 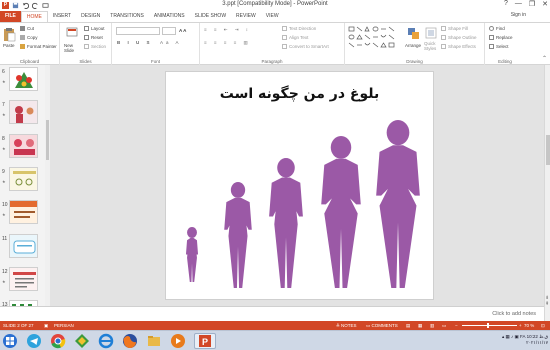 I want to click on reset-button: Reset, so click(x=93, y=38).